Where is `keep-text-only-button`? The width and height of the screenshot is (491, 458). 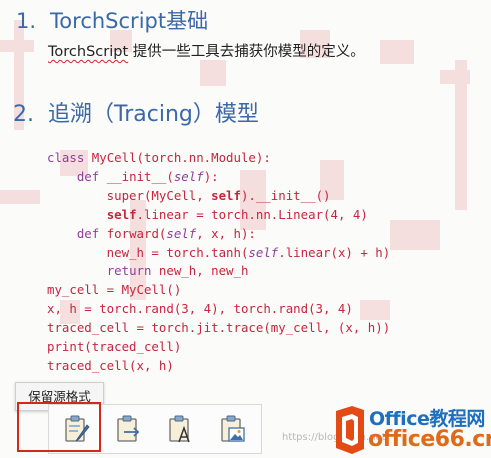
keep-text-only-button is located at coordinates (180, 429).